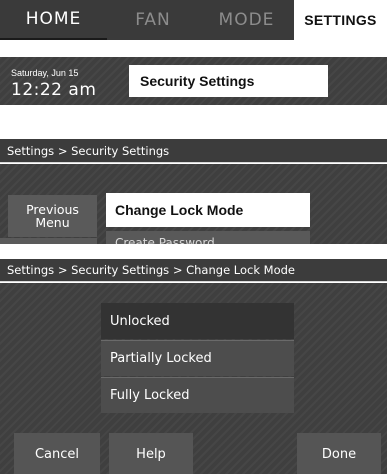 This screenshot has height=474, width=387. I want to click on done-button: Done, so click(339, 453).